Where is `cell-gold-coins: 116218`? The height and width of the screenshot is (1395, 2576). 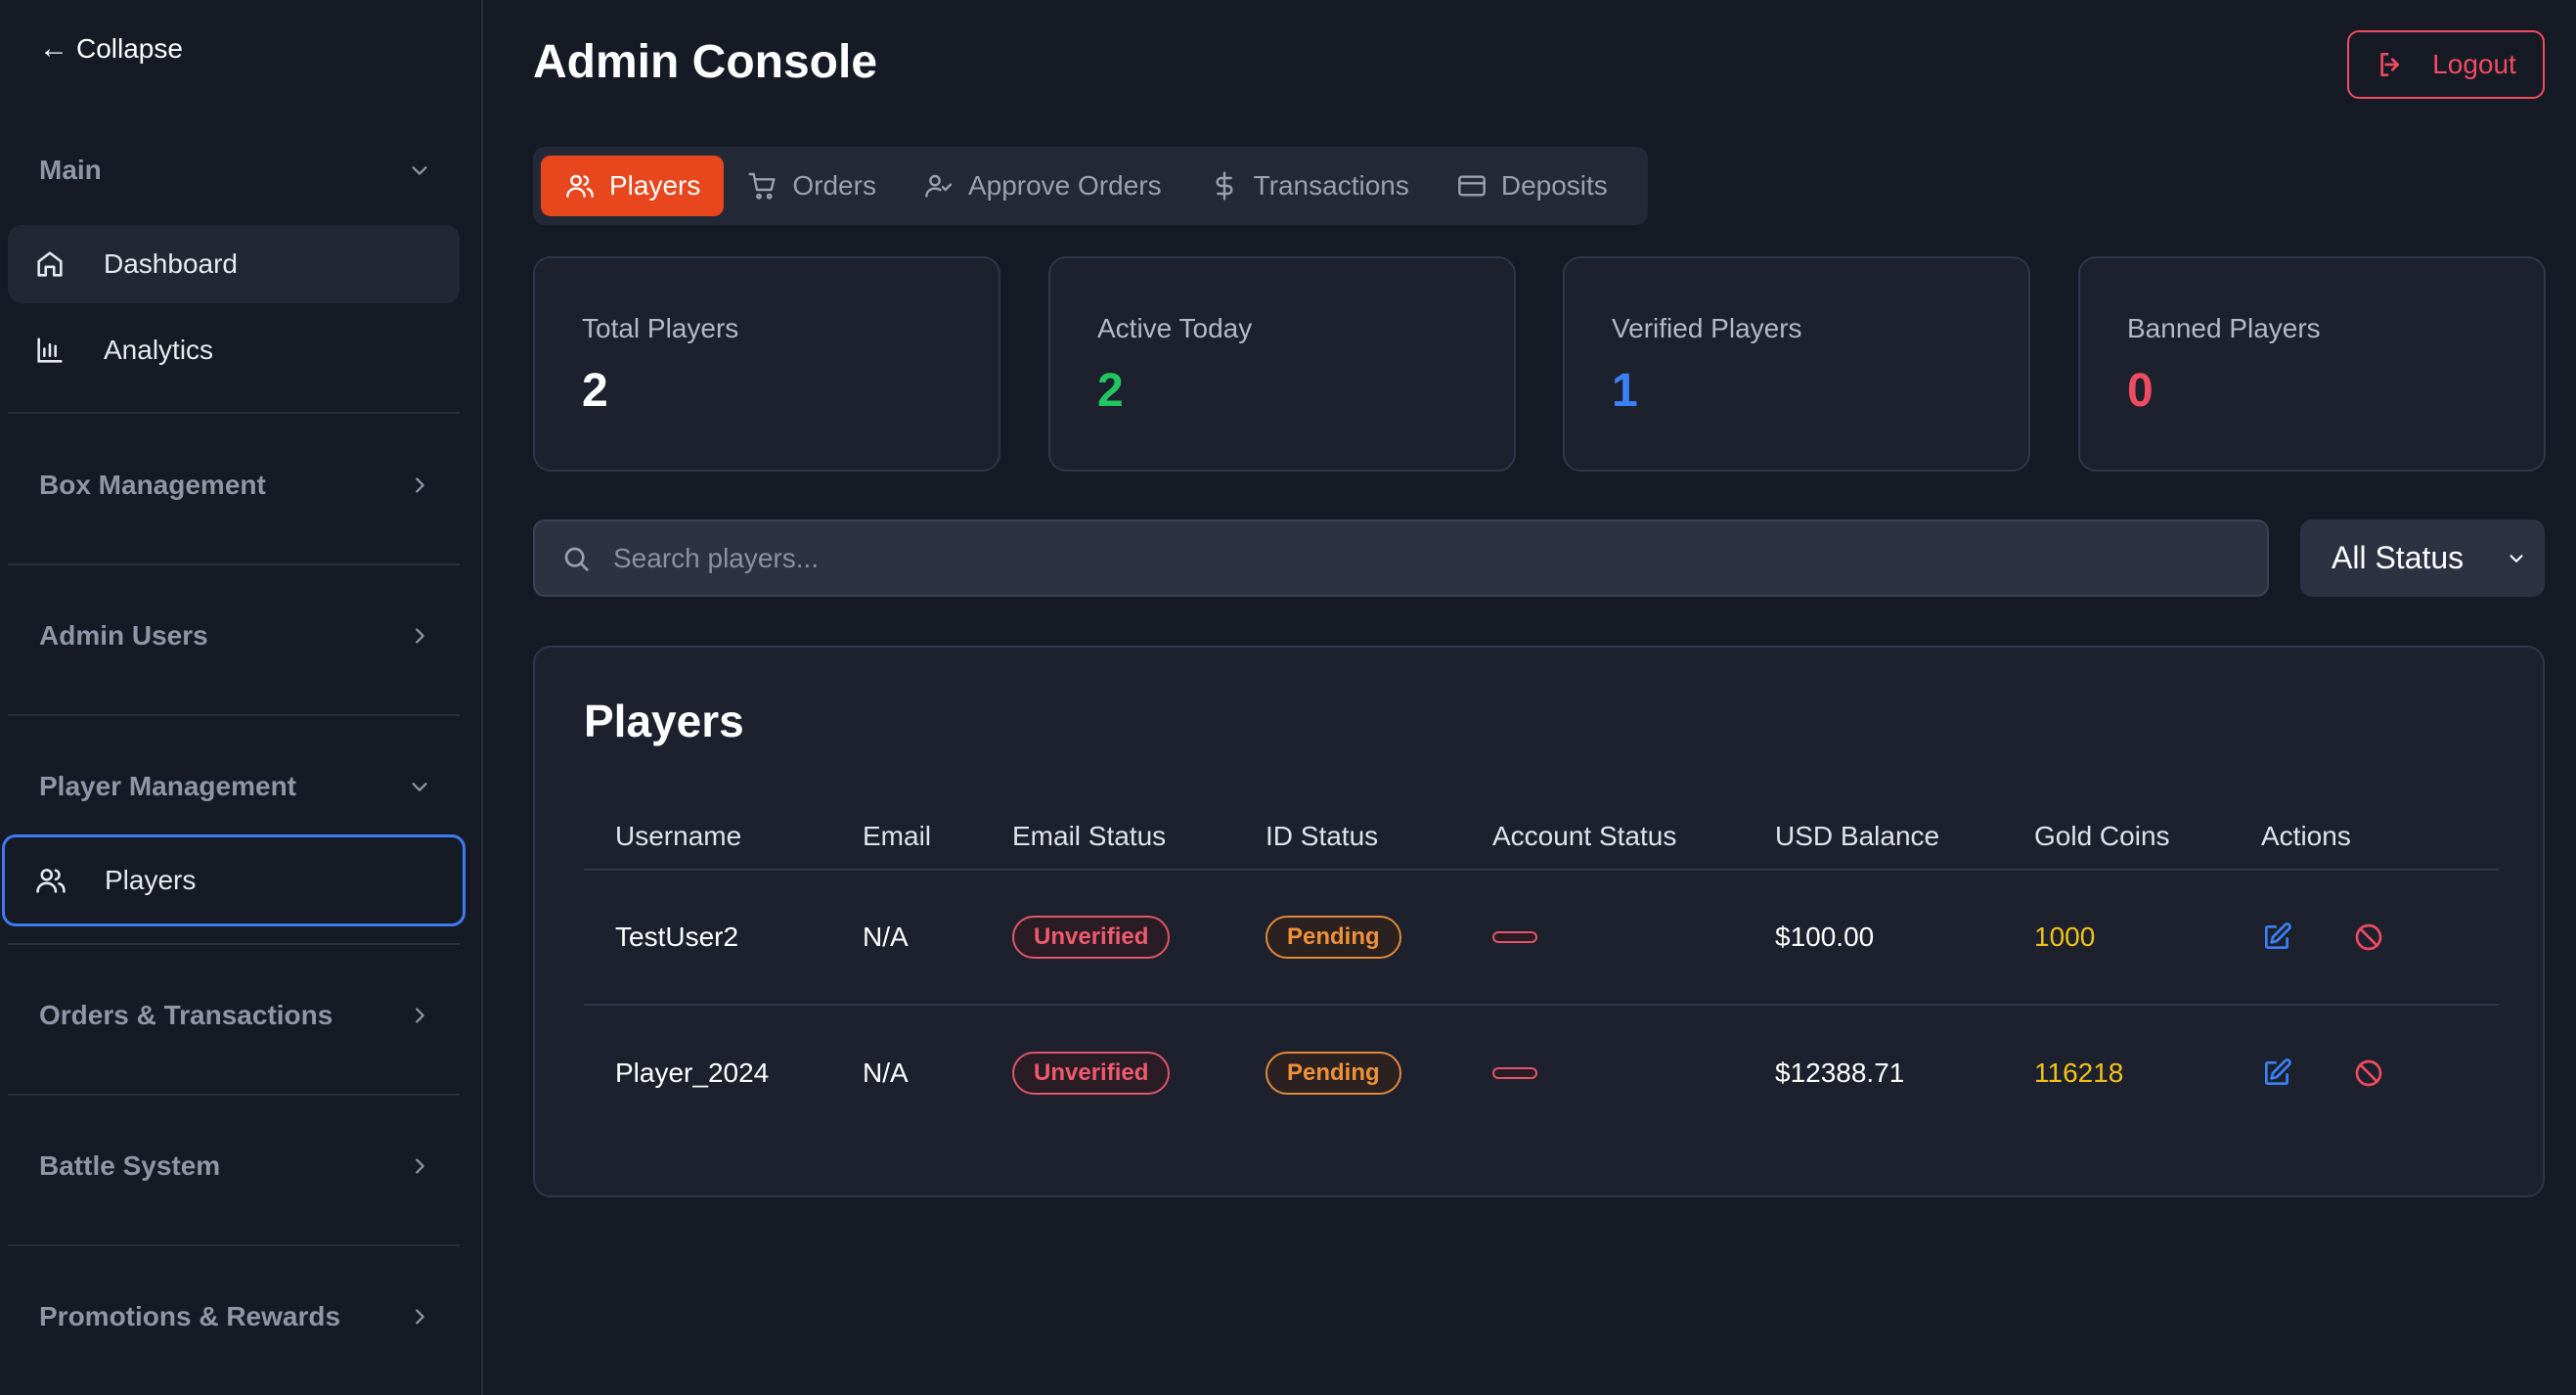 cell-gold-coins: 116218 is located at coordinates (2079, 1073).